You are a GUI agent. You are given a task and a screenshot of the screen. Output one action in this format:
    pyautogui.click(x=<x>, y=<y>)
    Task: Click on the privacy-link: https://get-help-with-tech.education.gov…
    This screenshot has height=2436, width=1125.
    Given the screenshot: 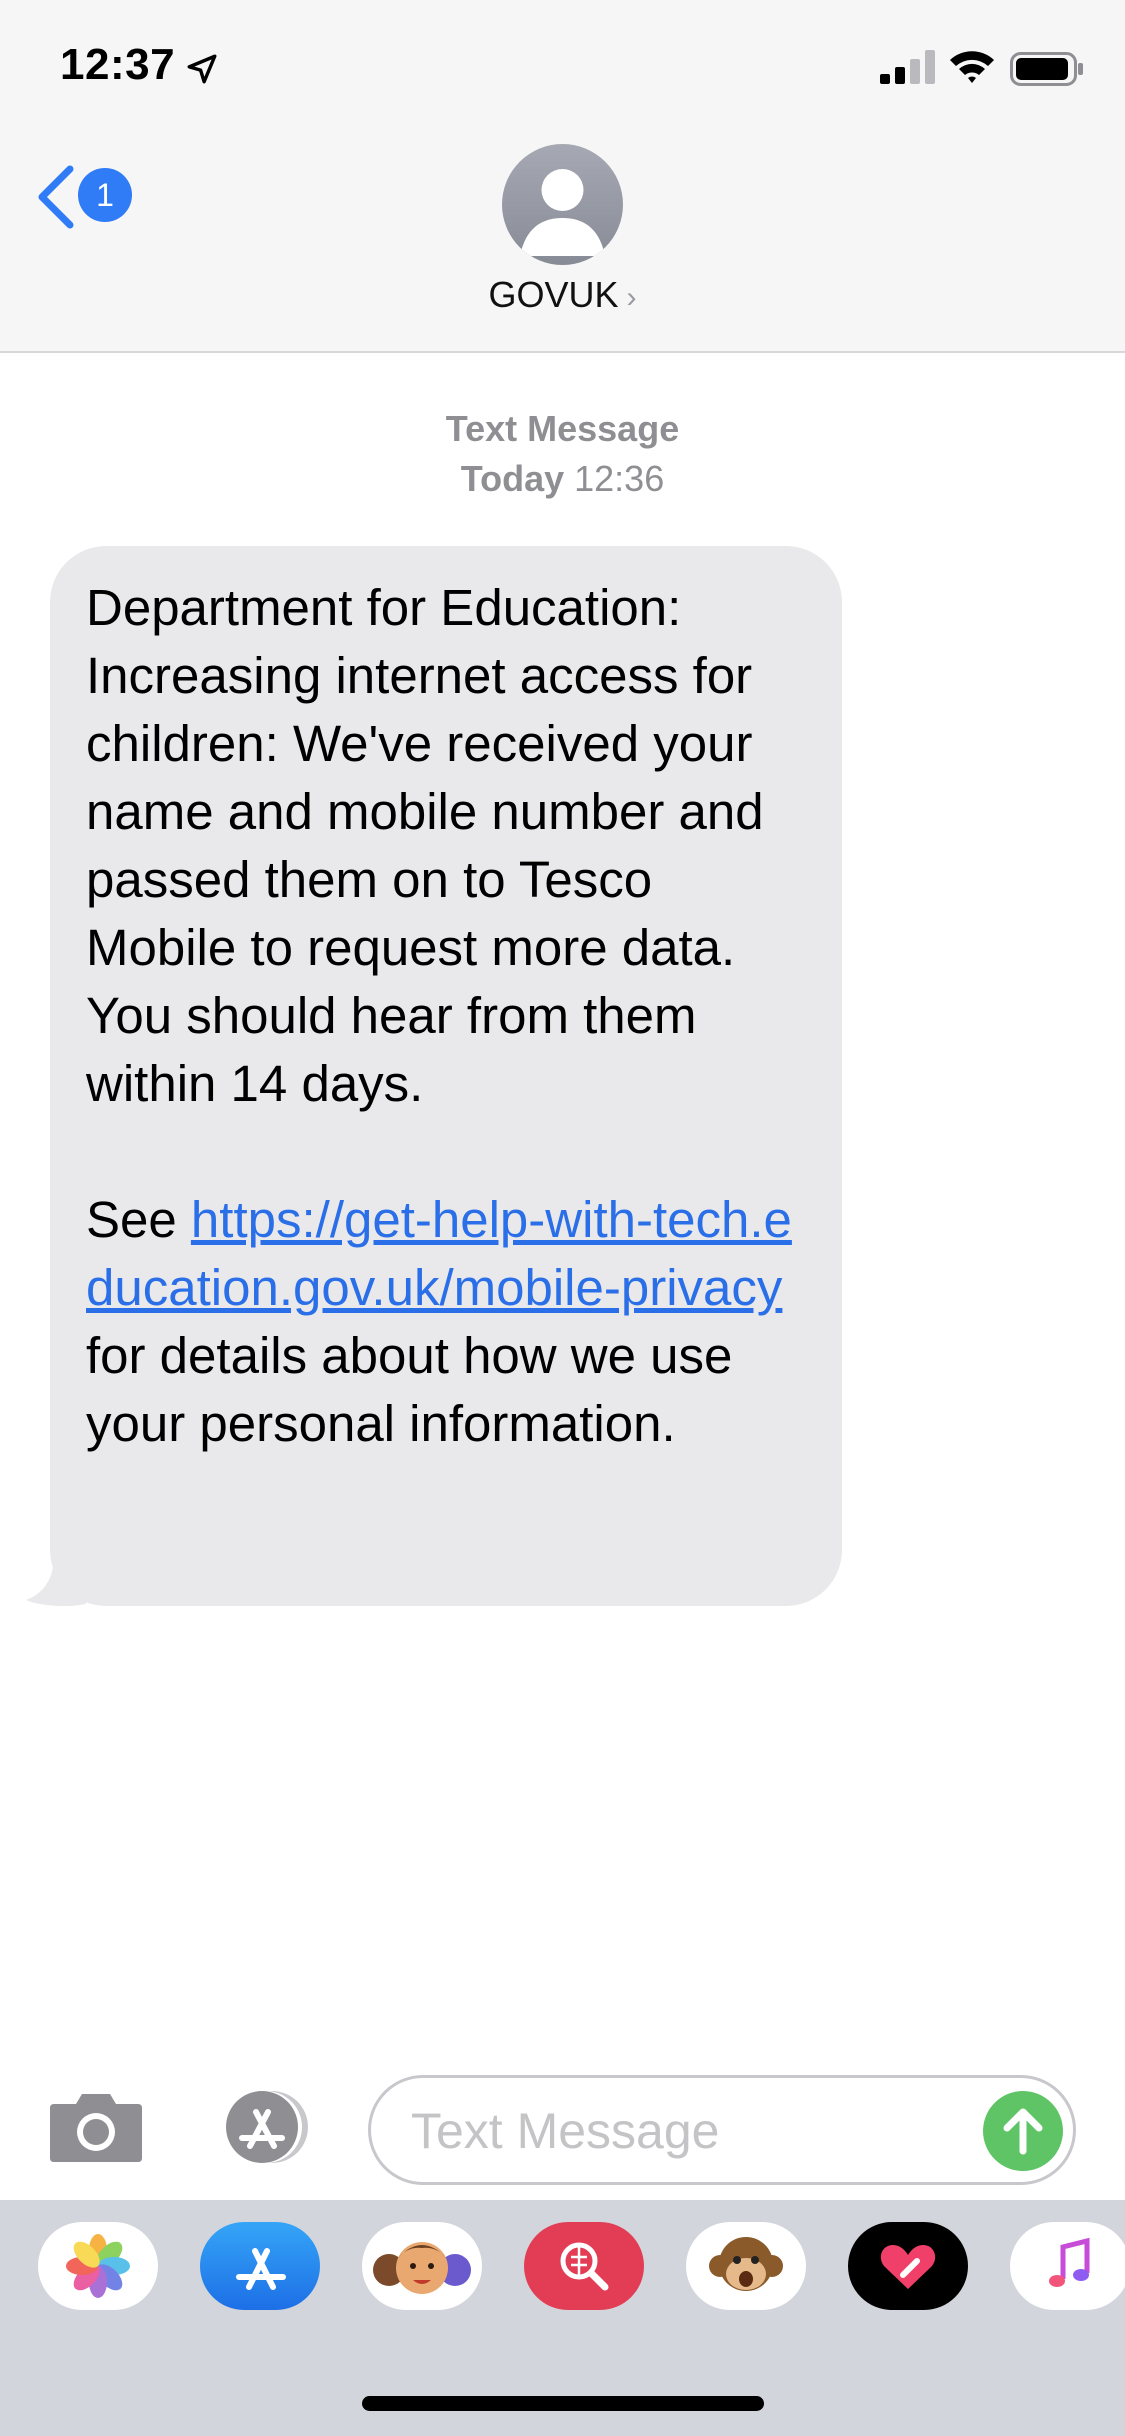 What is the action you would take?
    pyautogui.click(x=439, y=1253)
    